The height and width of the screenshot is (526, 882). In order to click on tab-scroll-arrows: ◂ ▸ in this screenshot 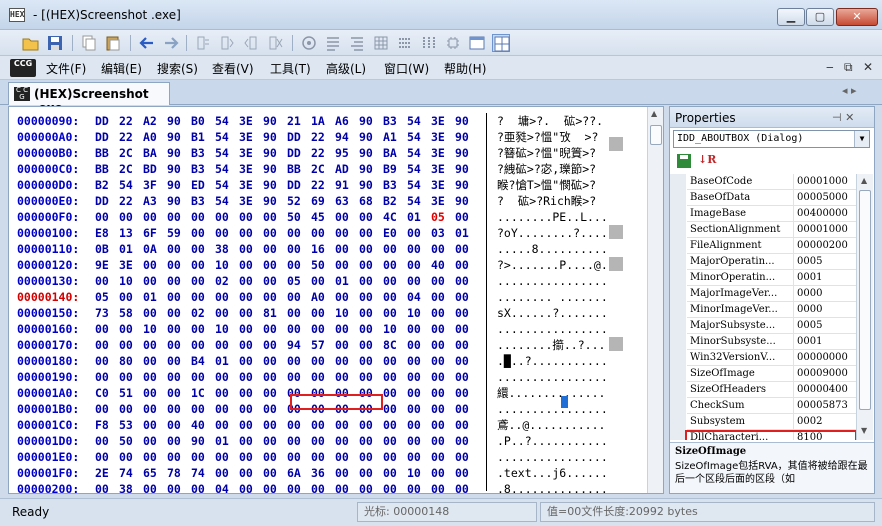, I will do `click(849, 90)`.